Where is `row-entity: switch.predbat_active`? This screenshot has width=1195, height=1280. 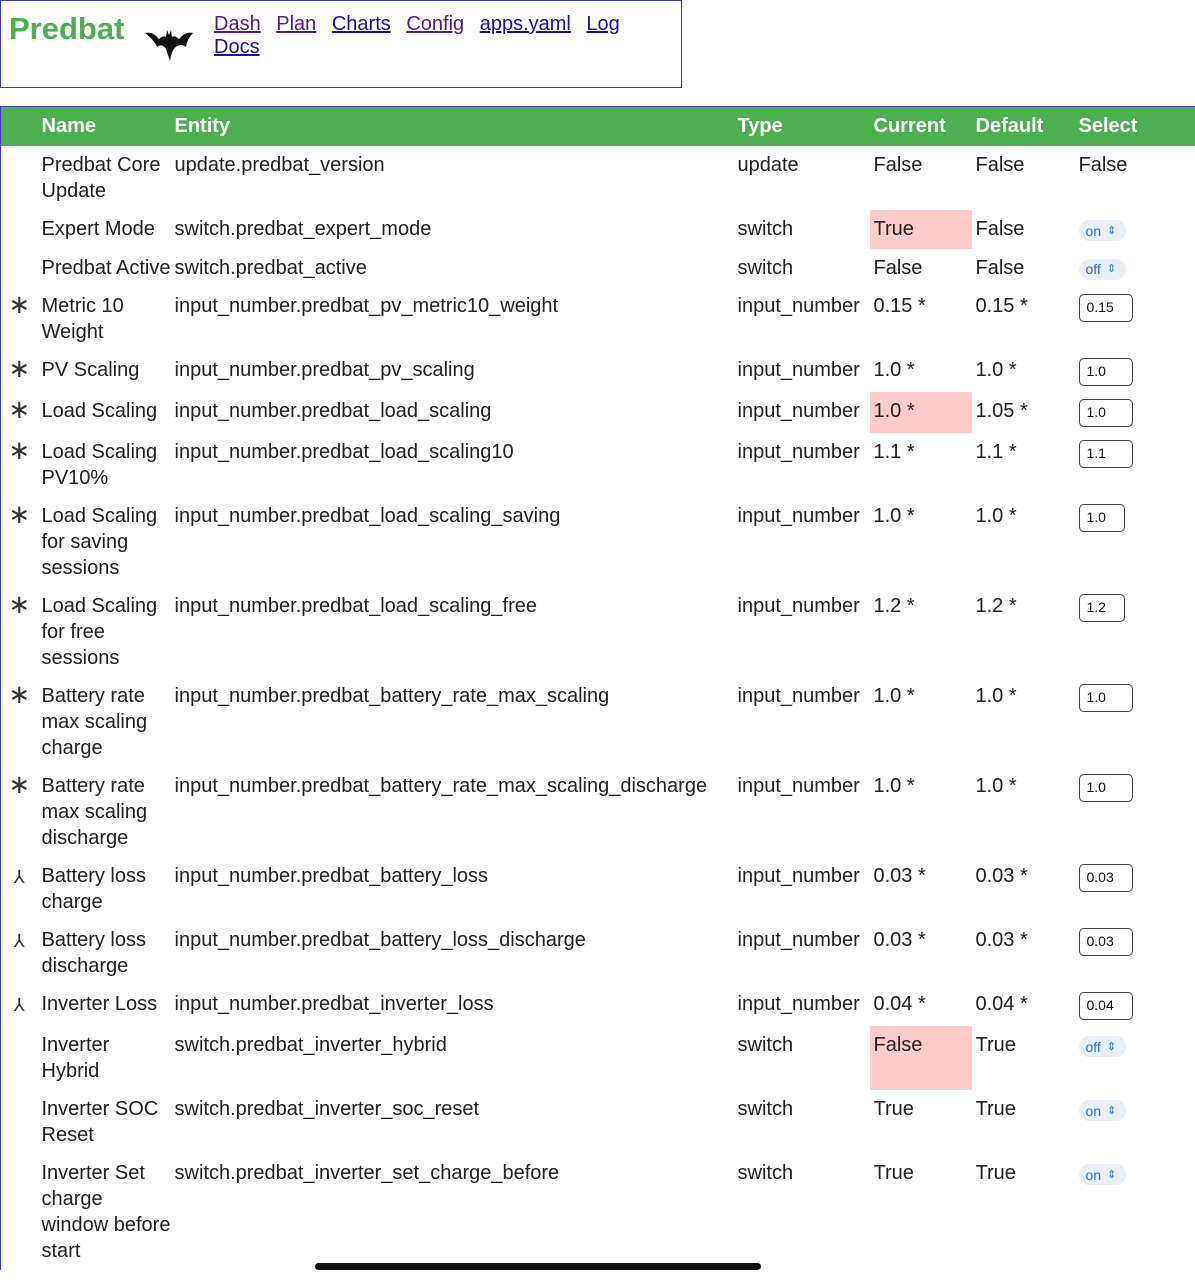 row-entity: switch.predbat_active is located at coordinates (270, 267).